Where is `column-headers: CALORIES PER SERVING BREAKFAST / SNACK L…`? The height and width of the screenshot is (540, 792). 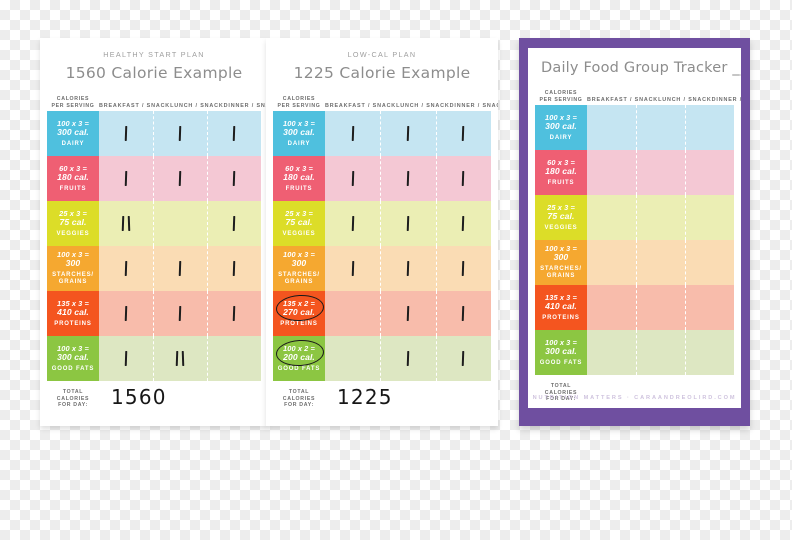
column-headers: CALORIES PER SERVING BREAKFAST / SNACK L… is located at coordinates (385, 100).